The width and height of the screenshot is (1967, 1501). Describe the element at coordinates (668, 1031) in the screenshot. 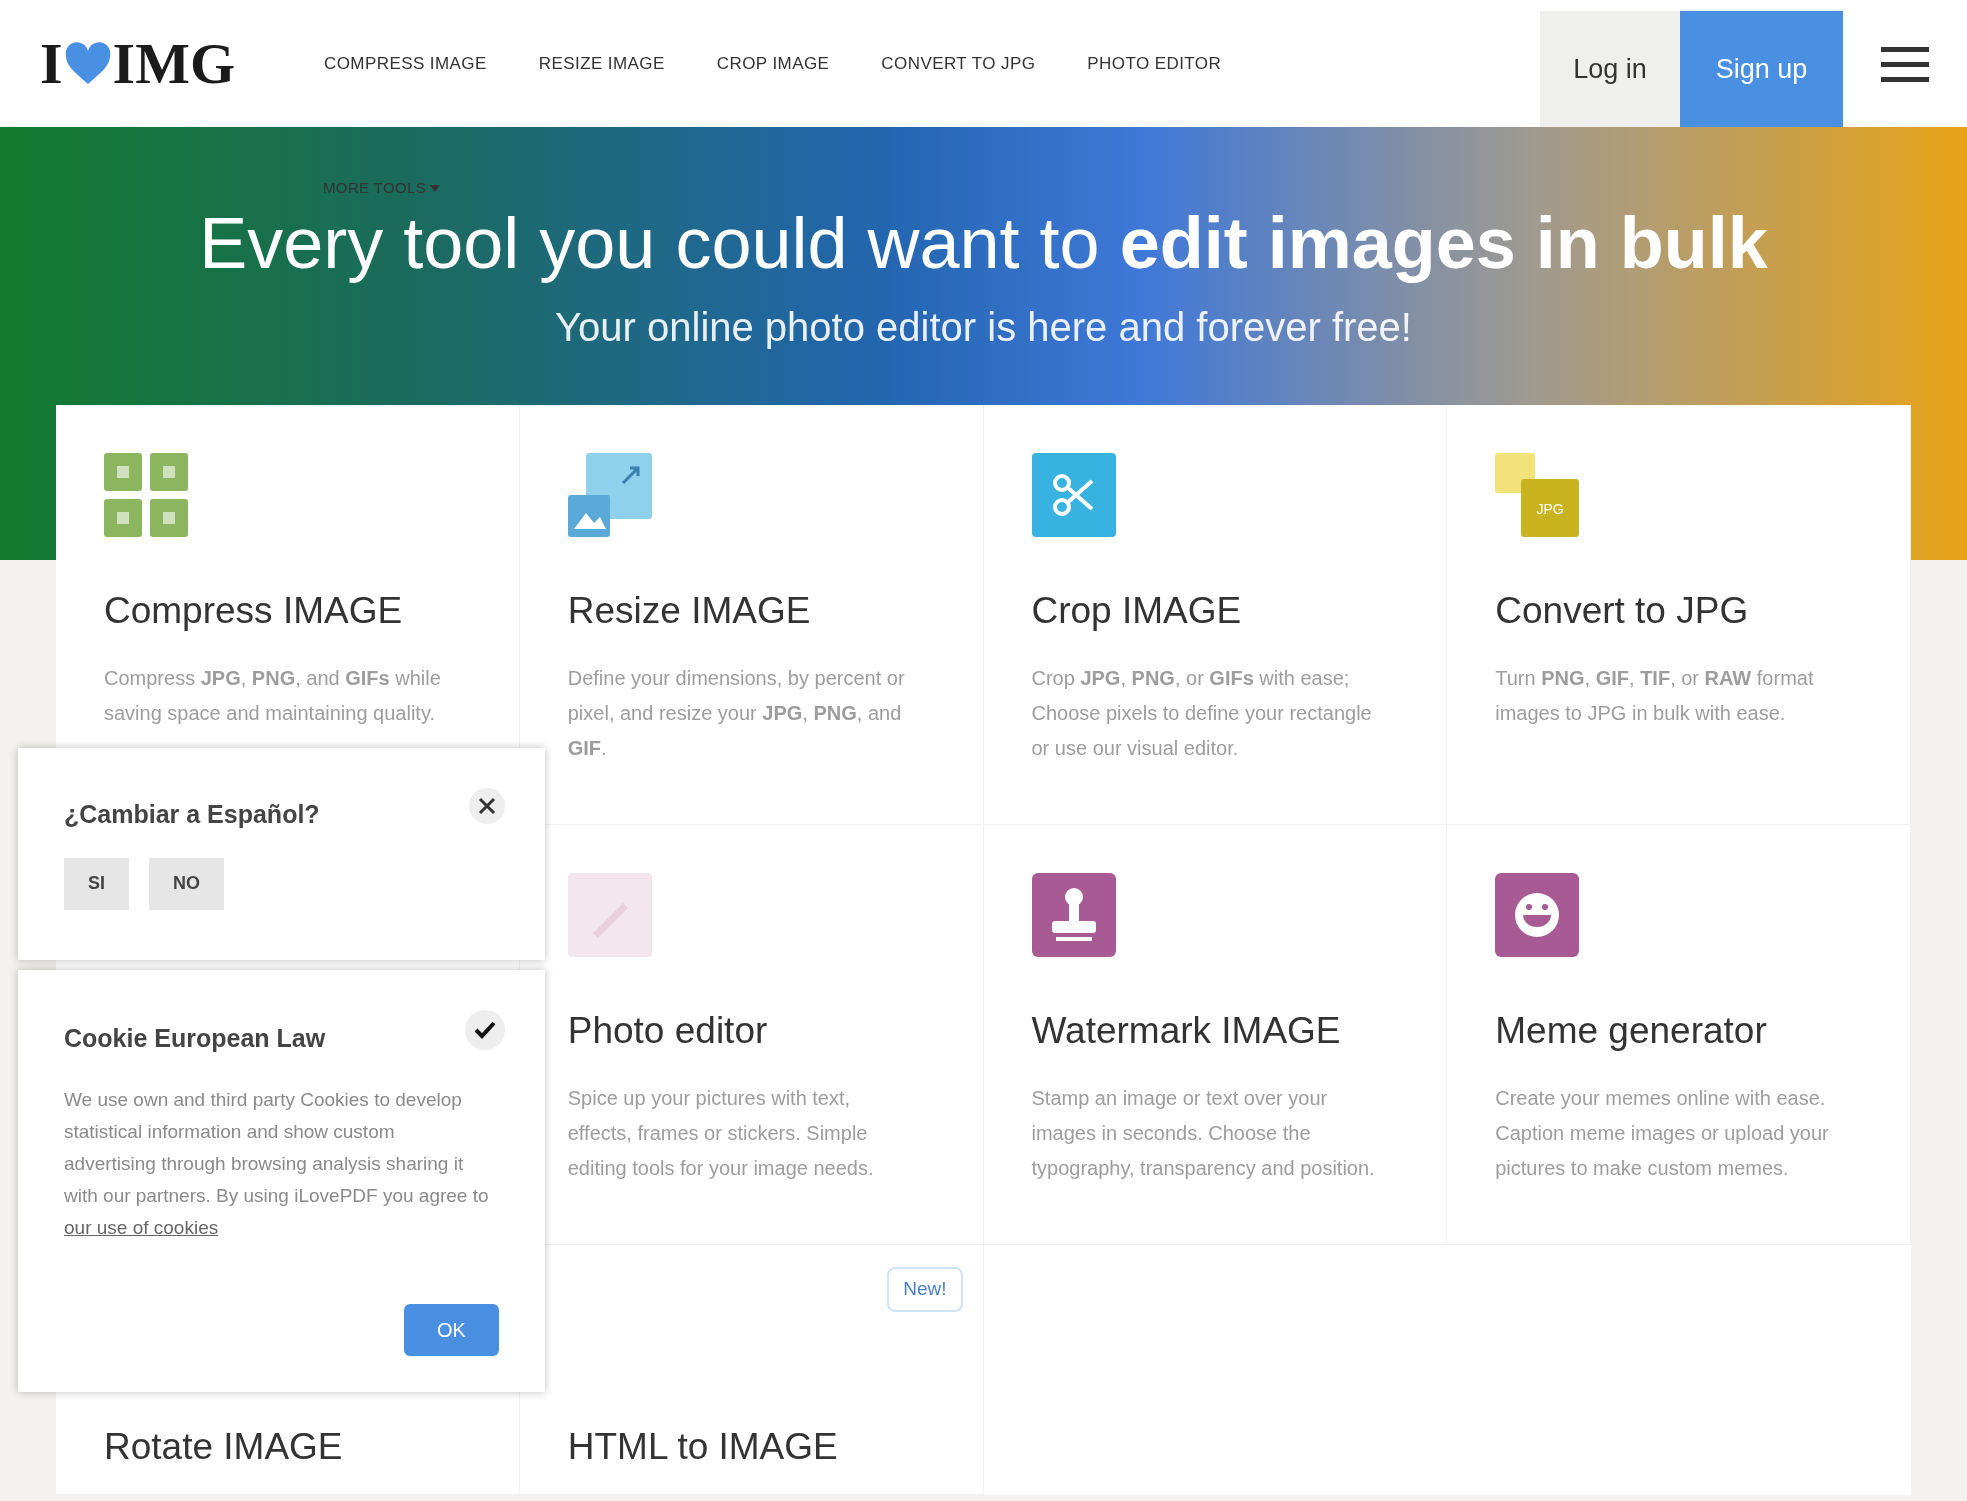

I see `tool-title: Photo editor` at that location.